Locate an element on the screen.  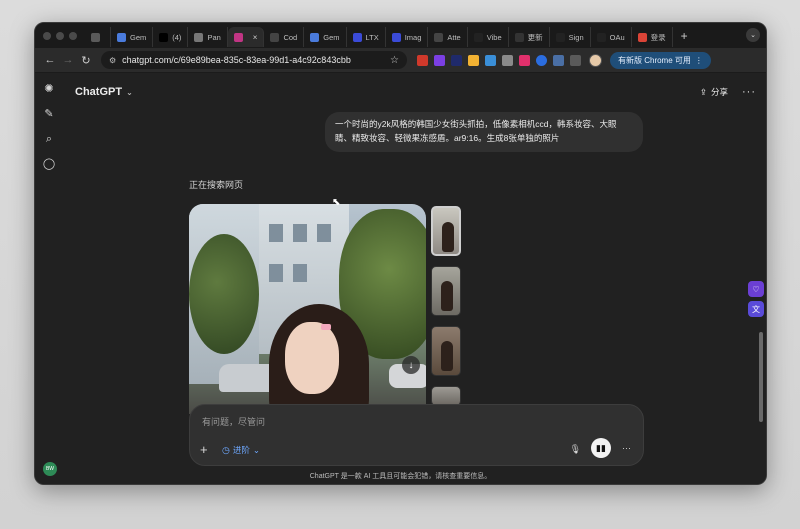
extension-pink-icon is located at coordinates (524, 60).